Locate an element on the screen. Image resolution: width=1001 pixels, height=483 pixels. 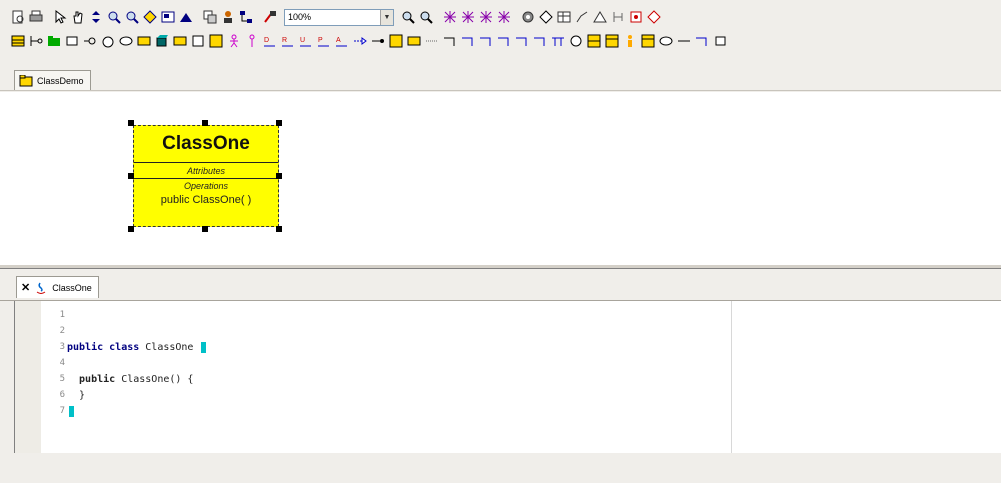
swimlane-alt-tool-icon is located at coordinates (612, 41).